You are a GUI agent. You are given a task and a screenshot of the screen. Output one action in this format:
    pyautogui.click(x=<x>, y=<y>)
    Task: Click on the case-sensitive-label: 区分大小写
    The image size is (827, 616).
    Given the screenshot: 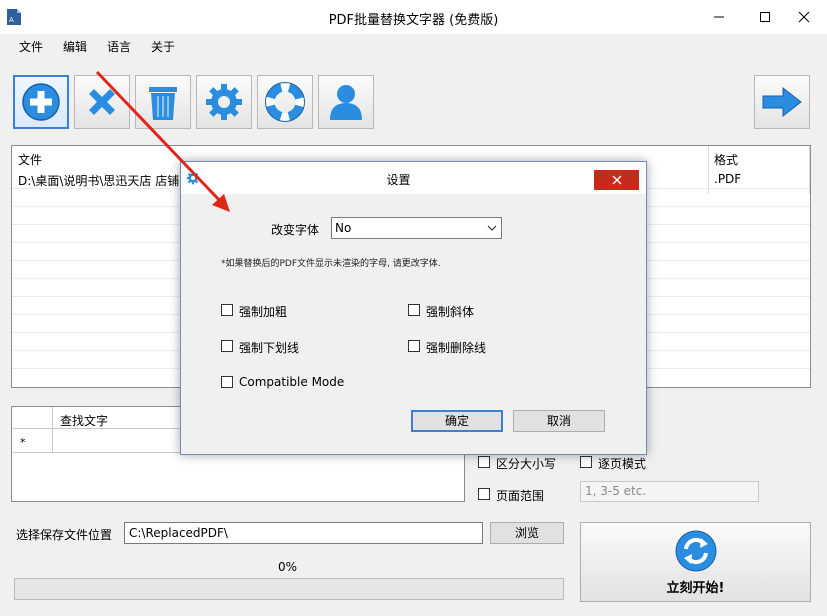 What is the action you would take?
    pyautogui.click(x=526, y=464)
    